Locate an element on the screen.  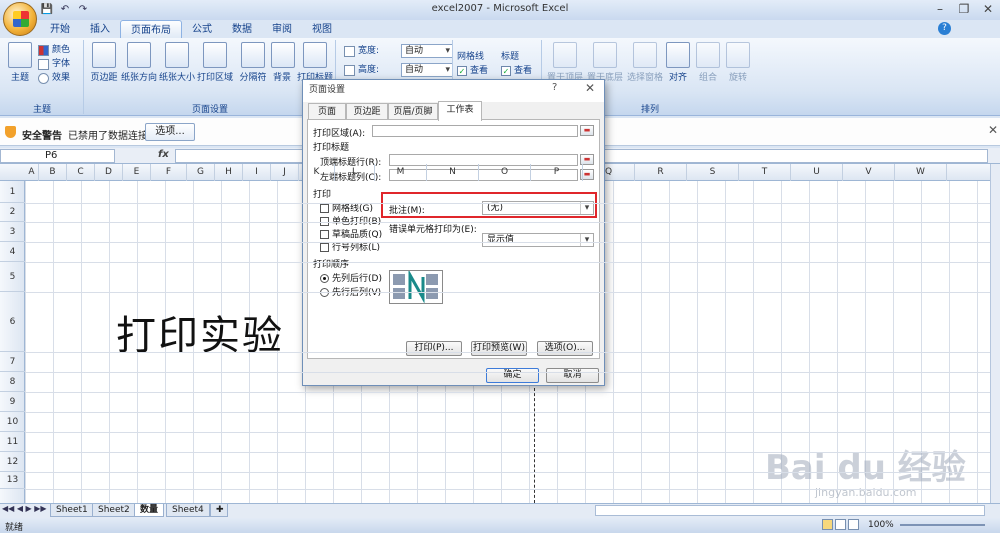
sheet-tab-4: Sheet4 is located at coordinates (188, 510).